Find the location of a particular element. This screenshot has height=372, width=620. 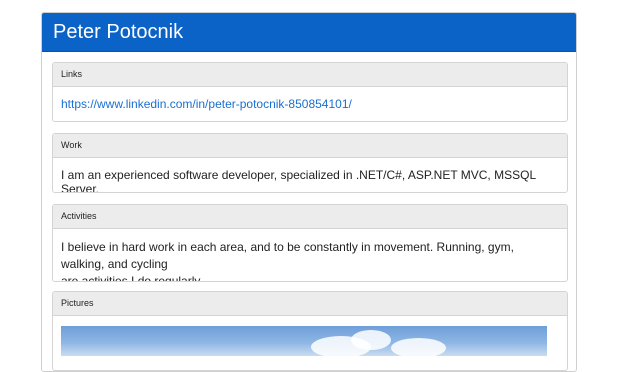

profile-header: Peter Potocnik is located at coordinates (309, 32).